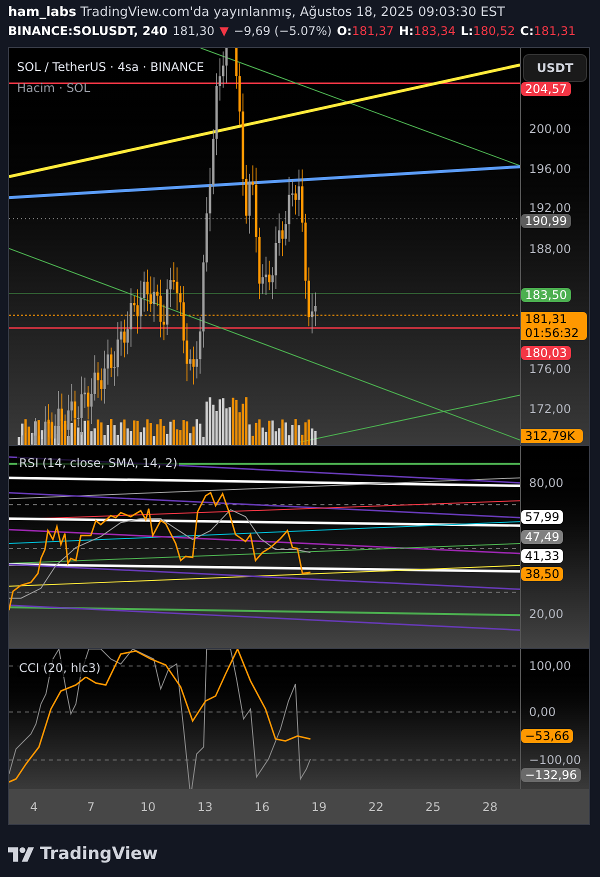 Image resolution: width=600 pixels, height=877 pixels. I want to click on last-price: 181,30, so click(193, 31).